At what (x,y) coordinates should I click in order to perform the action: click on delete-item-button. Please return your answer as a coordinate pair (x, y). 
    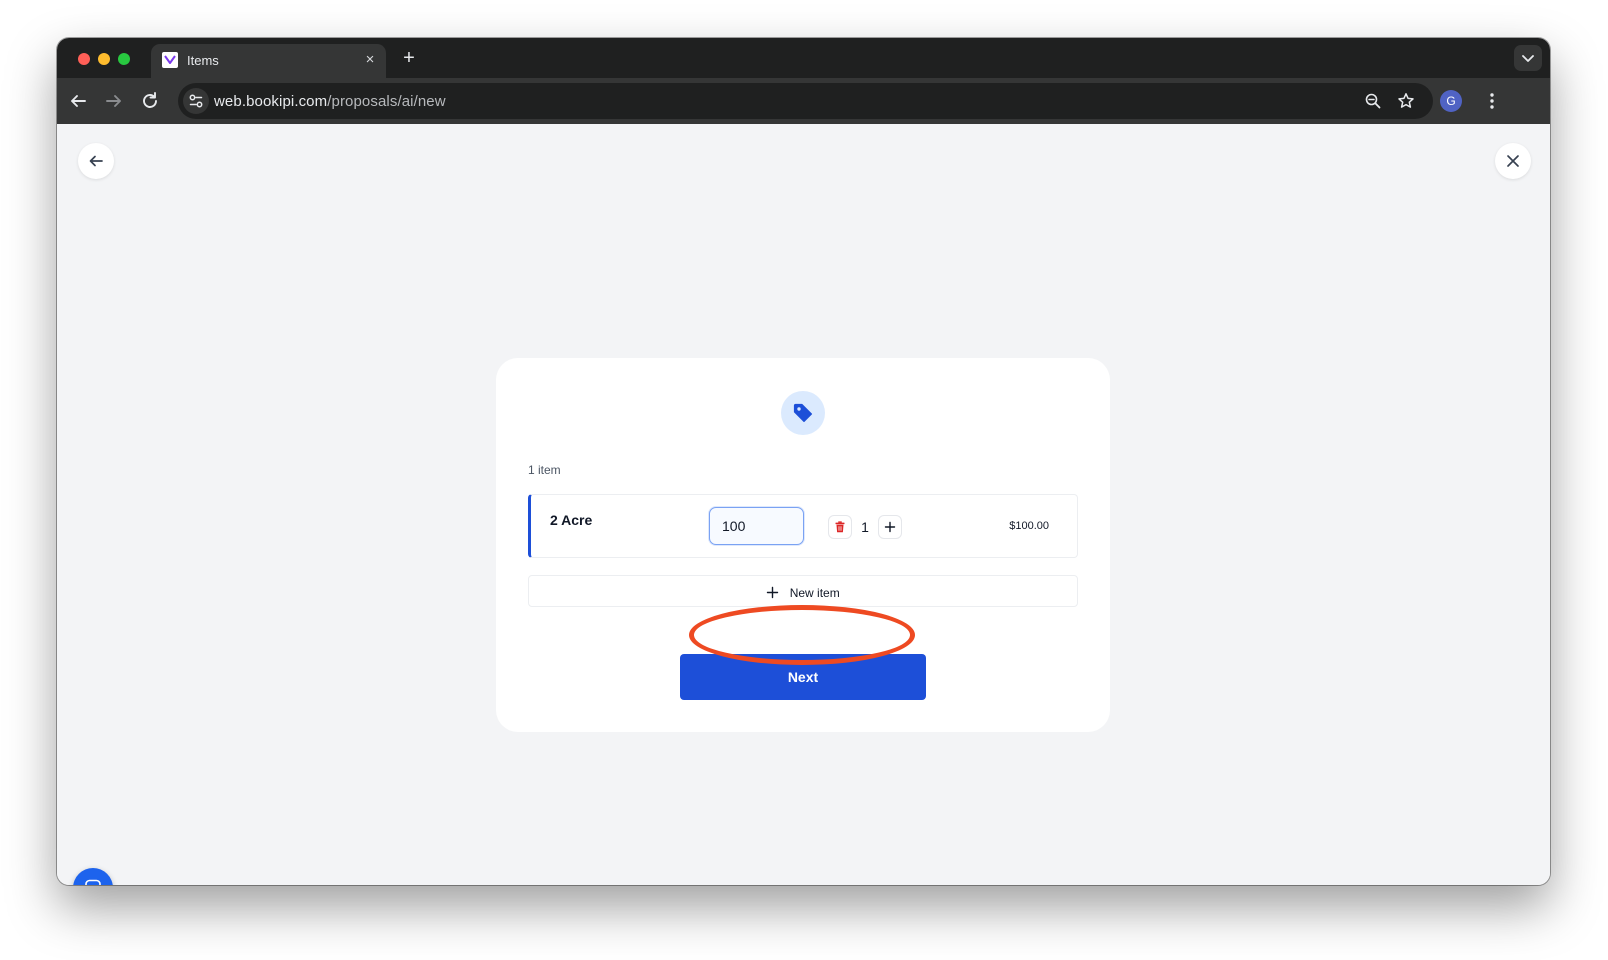
    Looking at the image, I should click on (840, 527).